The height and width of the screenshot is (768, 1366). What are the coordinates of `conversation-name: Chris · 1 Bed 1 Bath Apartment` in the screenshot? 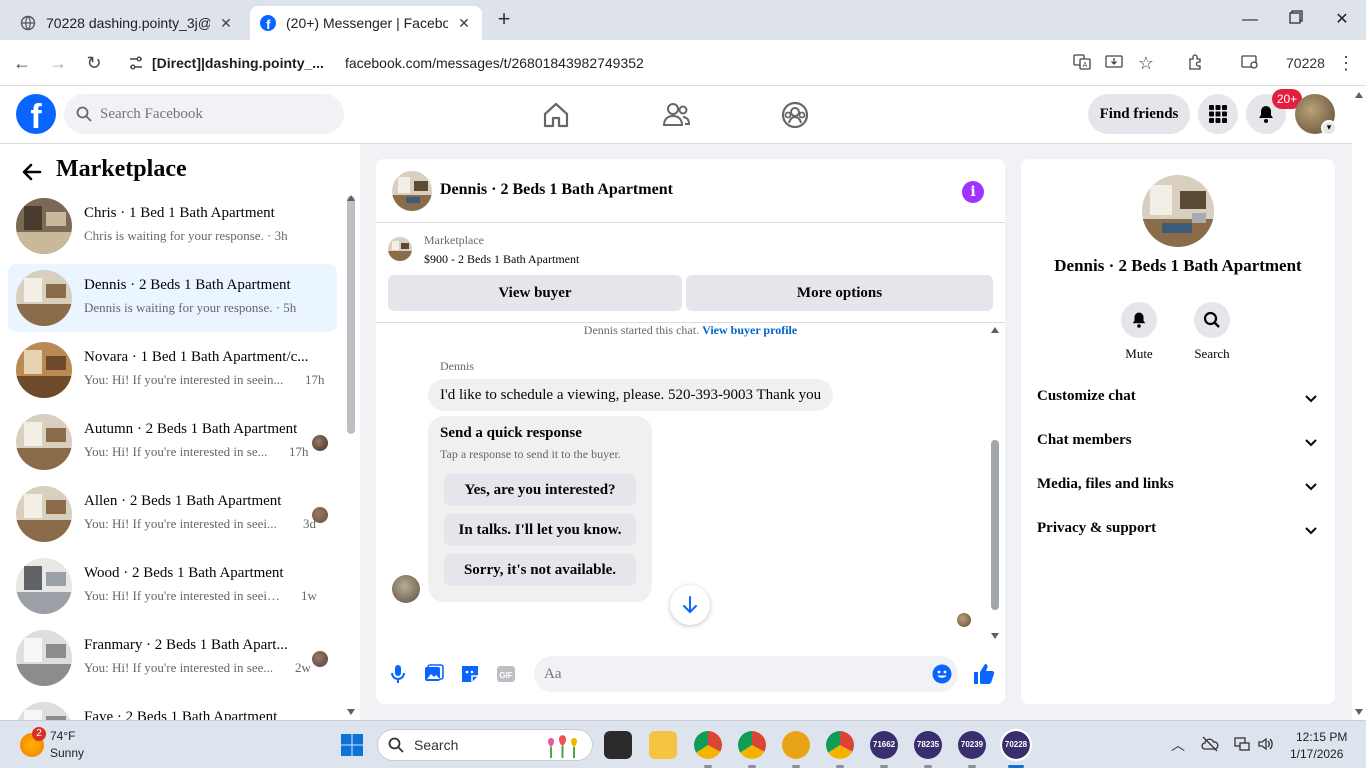 It's located at (179, 213).